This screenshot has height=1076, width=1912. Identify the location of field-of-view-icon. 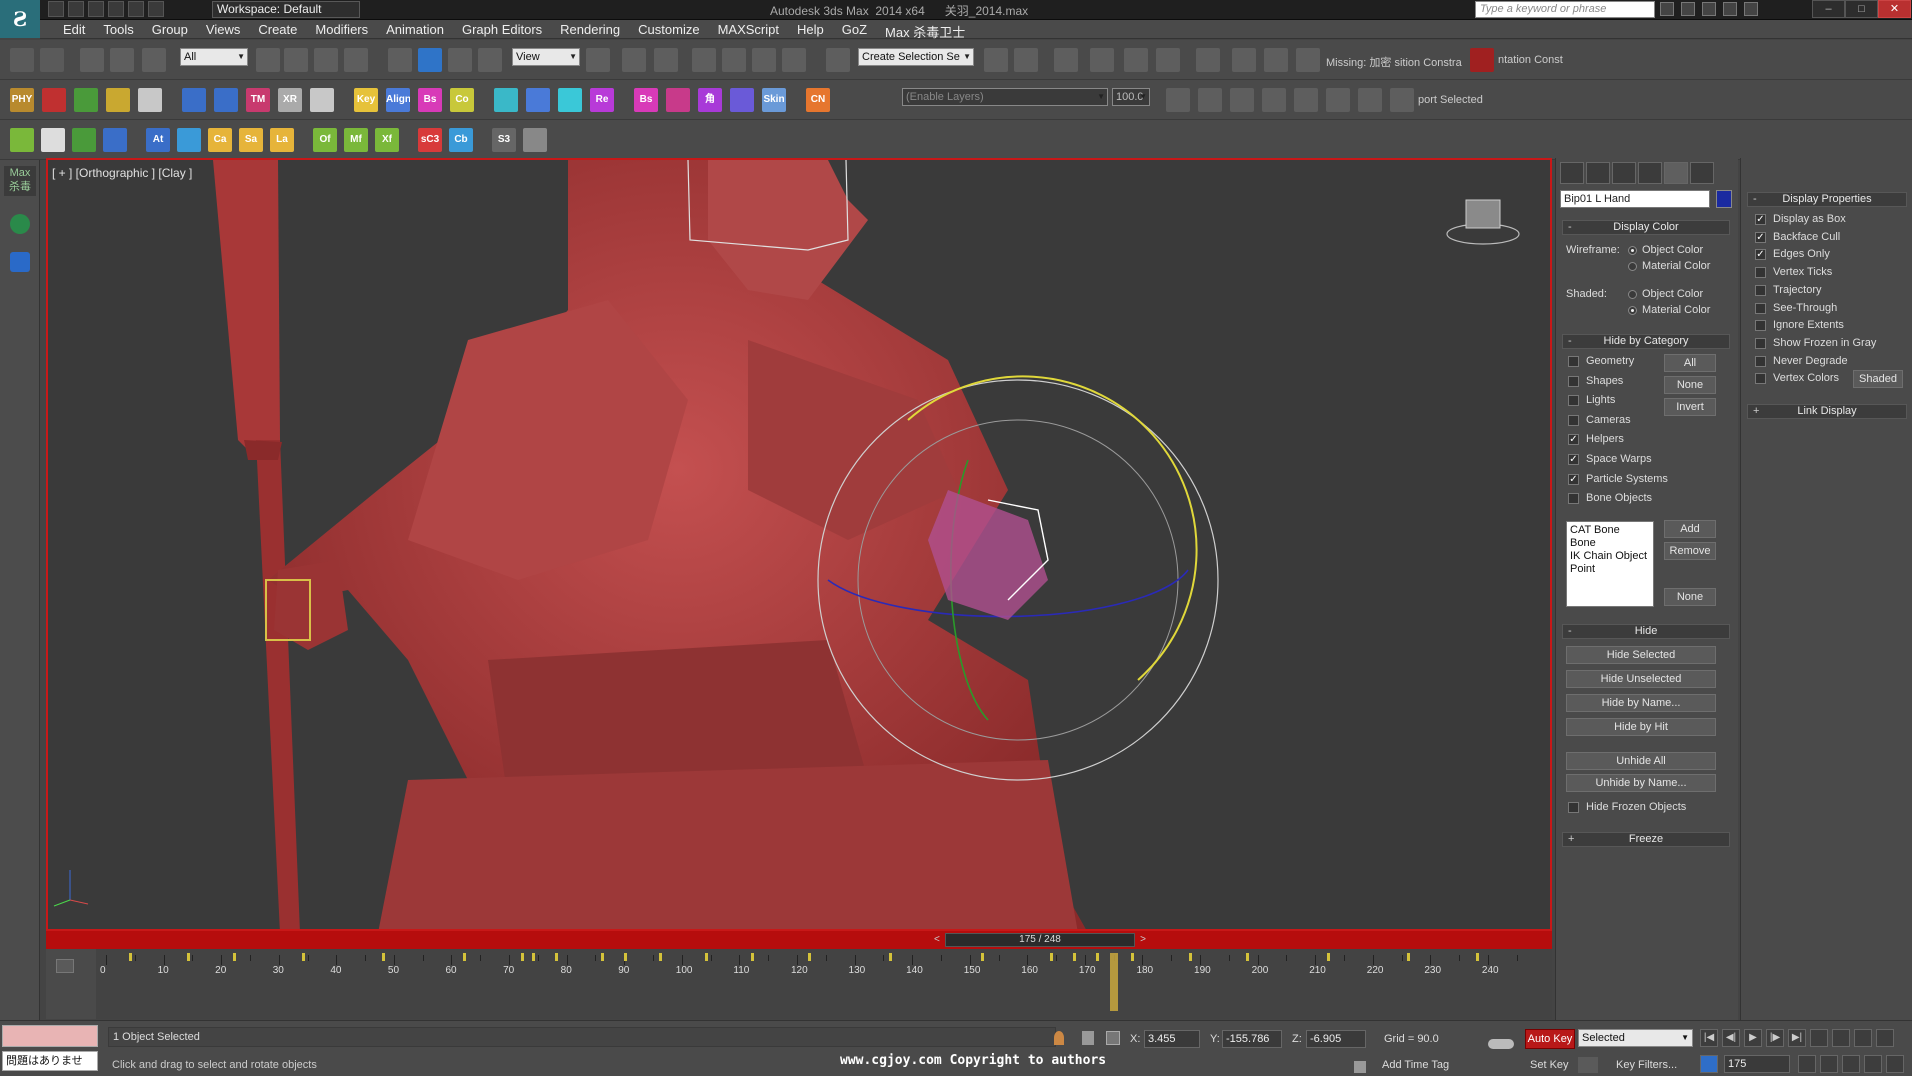
(1829, 1064).